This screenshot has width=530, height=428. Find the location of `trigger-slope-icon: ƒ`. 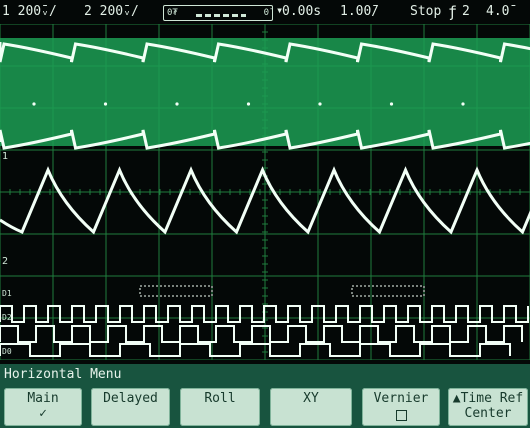

trigger-slope-icon: ƒ is located at coordinates (453, 12).